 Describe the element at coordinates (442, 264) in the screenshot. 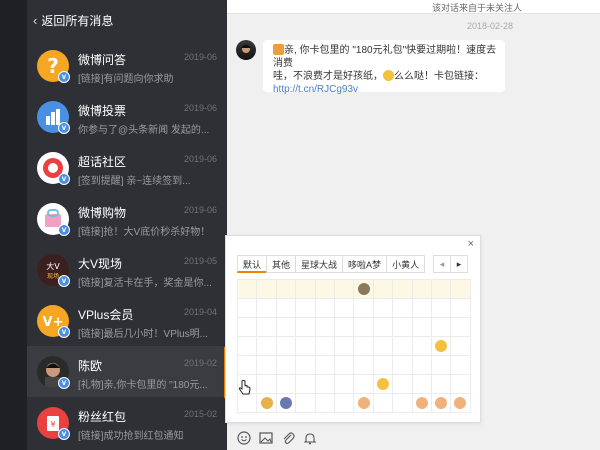

I see `prev-page-button: ◂` at that location.